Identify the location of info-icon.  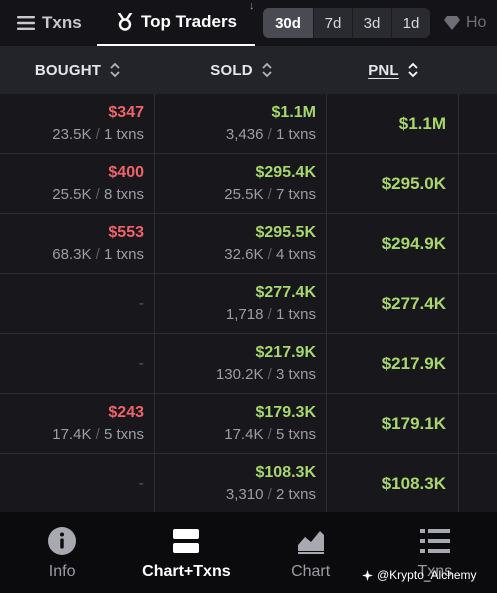
(62, 541).